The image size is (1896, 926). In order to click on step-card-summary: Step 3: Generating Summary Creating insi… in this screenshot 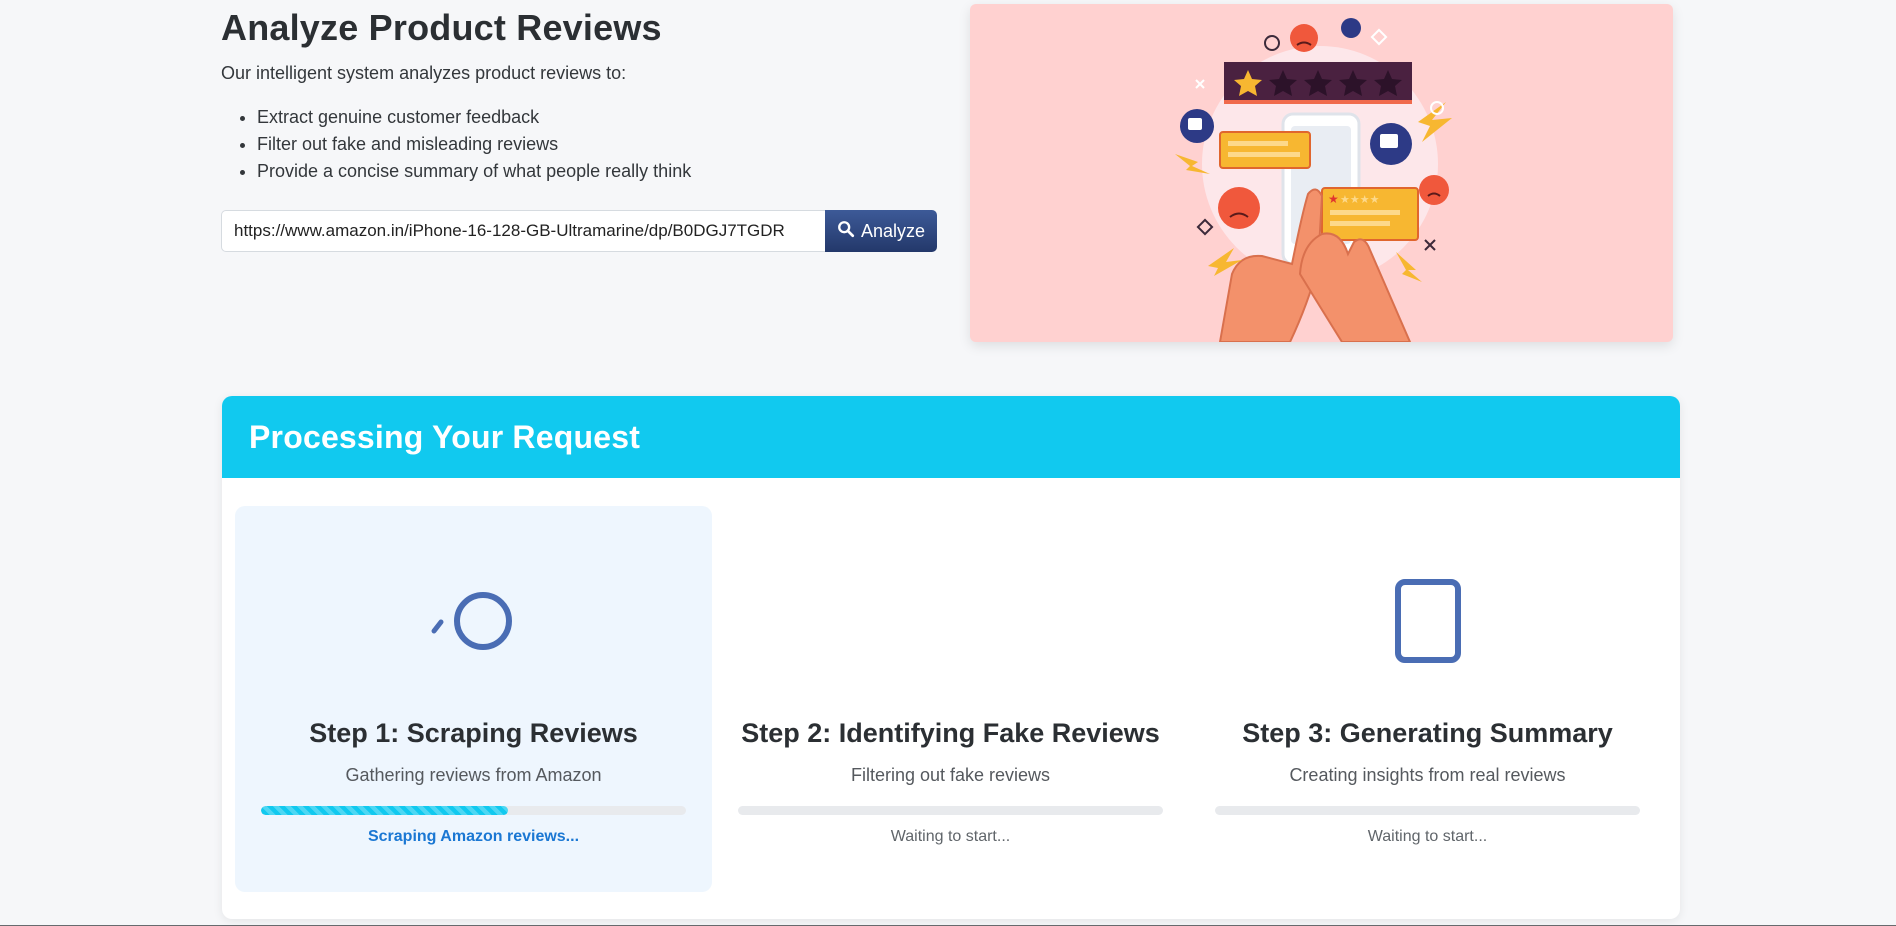, I will do `click(1427, 699)`.